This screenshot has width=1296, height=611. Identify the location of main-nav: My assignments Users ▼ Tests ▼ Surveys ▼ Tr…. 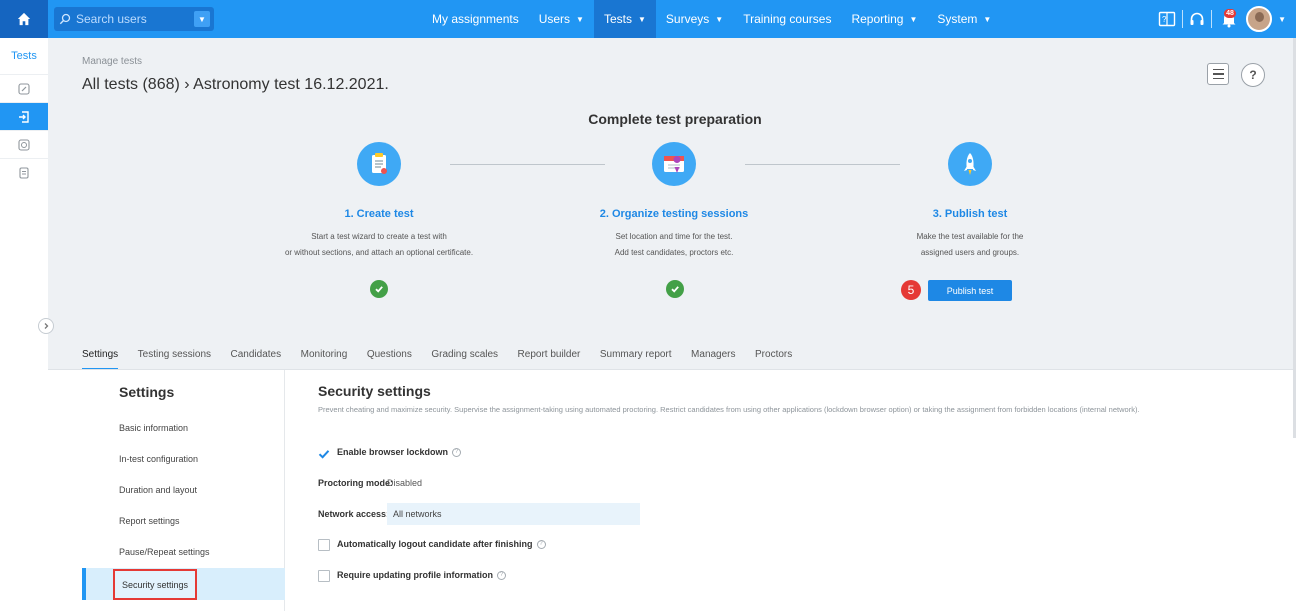
(711, 19).